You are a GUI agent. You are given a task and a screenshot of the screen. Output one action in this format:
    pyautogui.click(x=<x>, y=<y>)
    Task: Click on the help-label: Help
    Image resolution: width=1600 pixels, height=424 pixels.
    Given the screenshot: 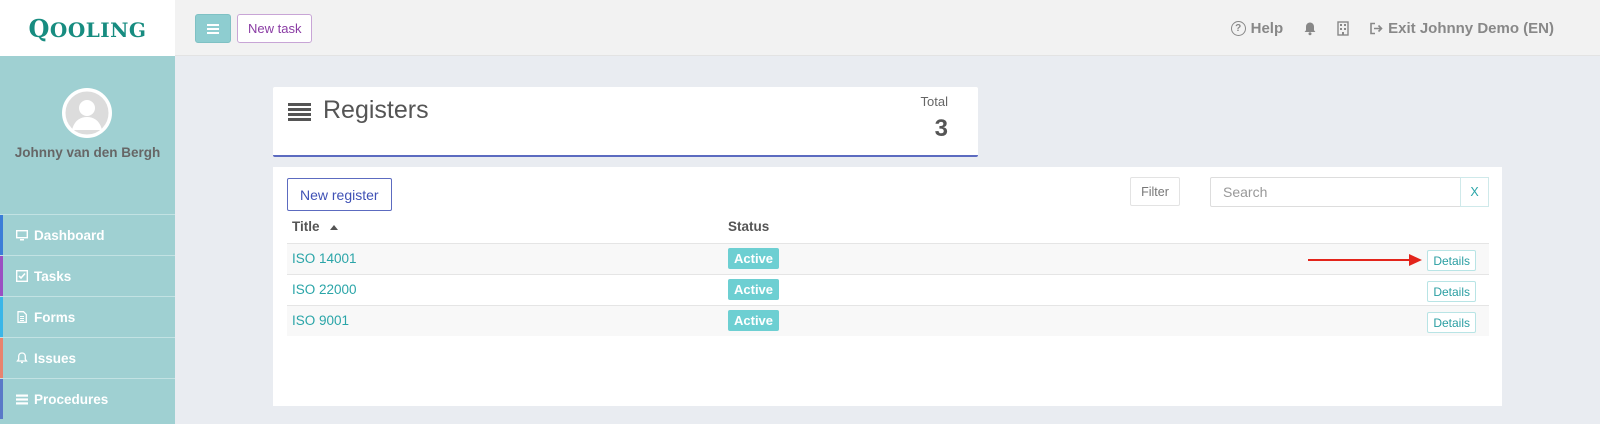 What is the action you would take?
    pyautogui.click(x=1267, y=28)
    